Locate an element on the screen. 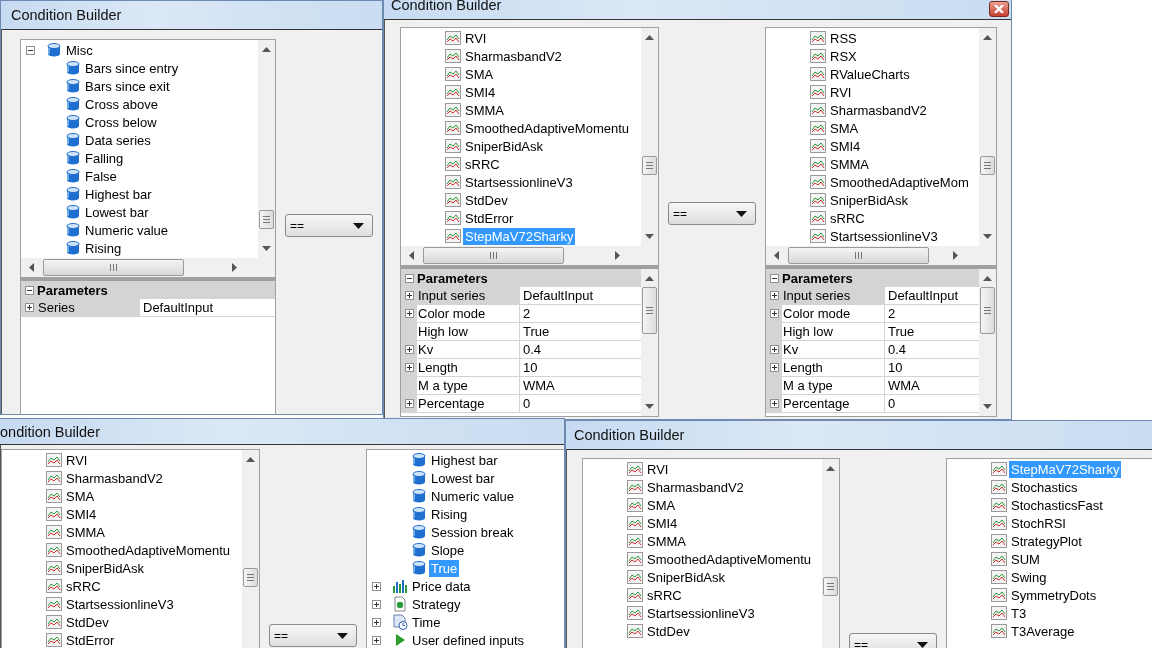 Image resolution: width=1152 pixels, height=648 pixels. tree-item: Swing is located at coordinates (1029, 577).